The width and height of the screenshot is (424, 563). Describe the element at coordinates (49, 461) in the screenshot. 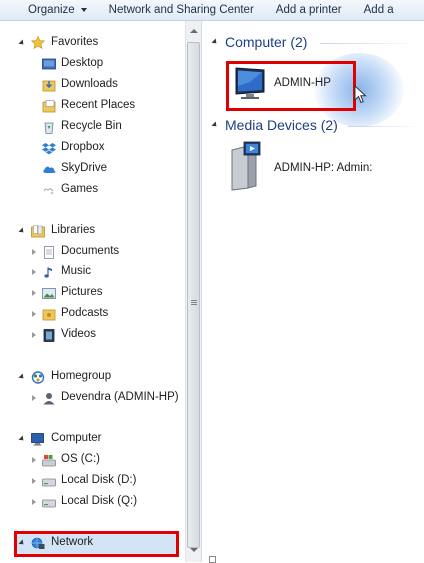

I see `os-drive-icon` at that location.